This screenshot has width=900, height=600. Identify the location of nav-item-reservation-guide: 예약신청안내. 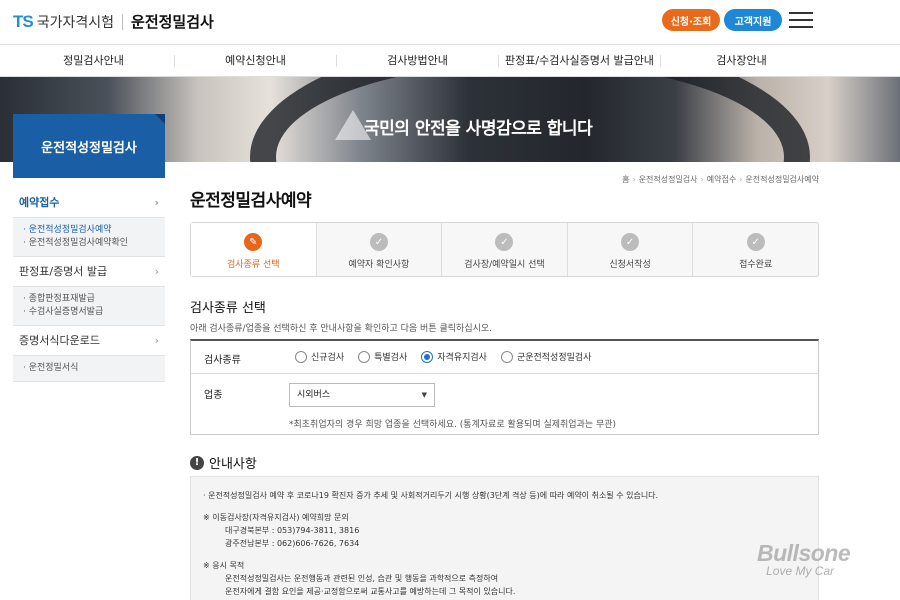
(255, 61).